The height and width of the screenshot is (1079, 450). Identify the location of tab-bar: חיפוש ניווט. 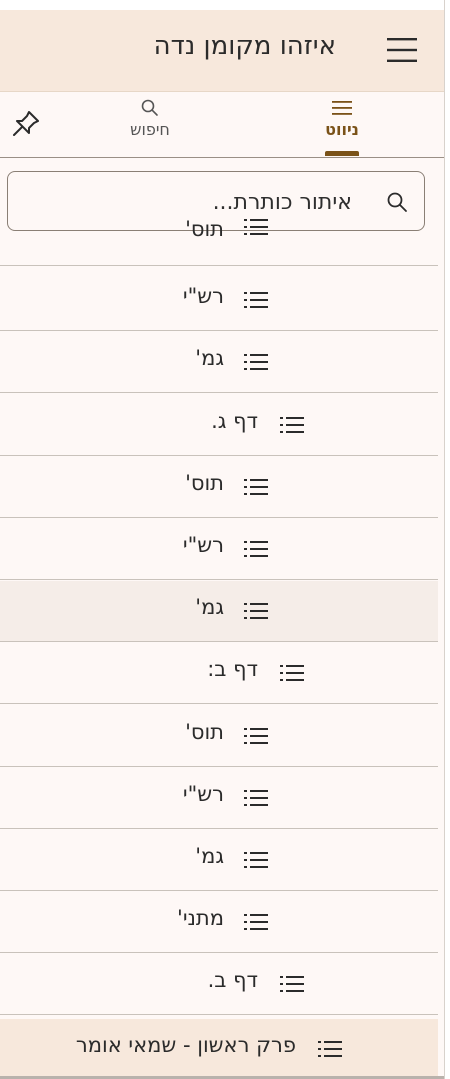
(222, 125).